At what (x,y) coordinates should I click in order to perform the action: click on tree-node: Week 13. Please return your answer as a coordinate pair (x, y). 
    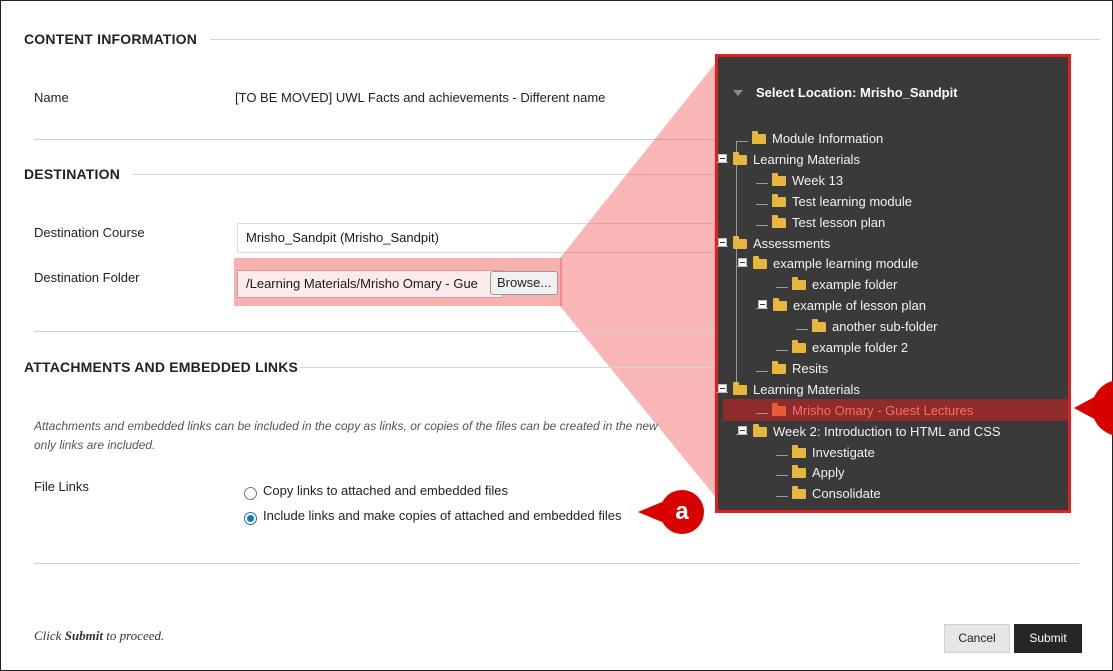
    Looking at the image, I should click on (808, 182).